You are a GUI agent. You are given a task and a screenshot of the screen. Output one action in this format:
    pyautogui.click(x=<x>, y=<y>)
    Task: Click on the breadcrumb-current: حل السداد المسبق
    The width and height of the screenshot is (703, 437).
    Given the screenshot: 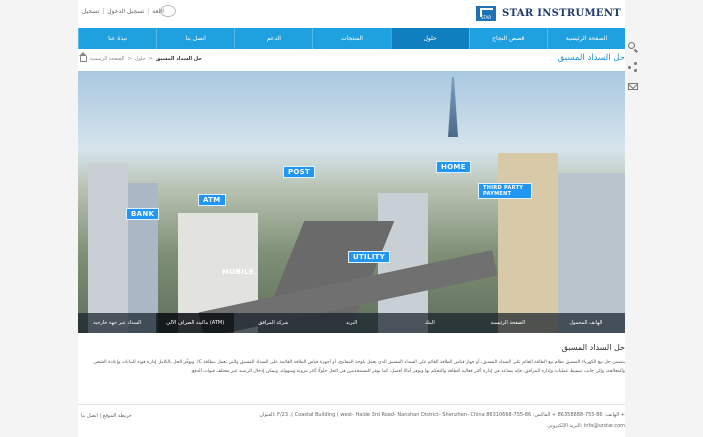 What is the action you would take?
    pyautogui.click(x=178, y=59)
    